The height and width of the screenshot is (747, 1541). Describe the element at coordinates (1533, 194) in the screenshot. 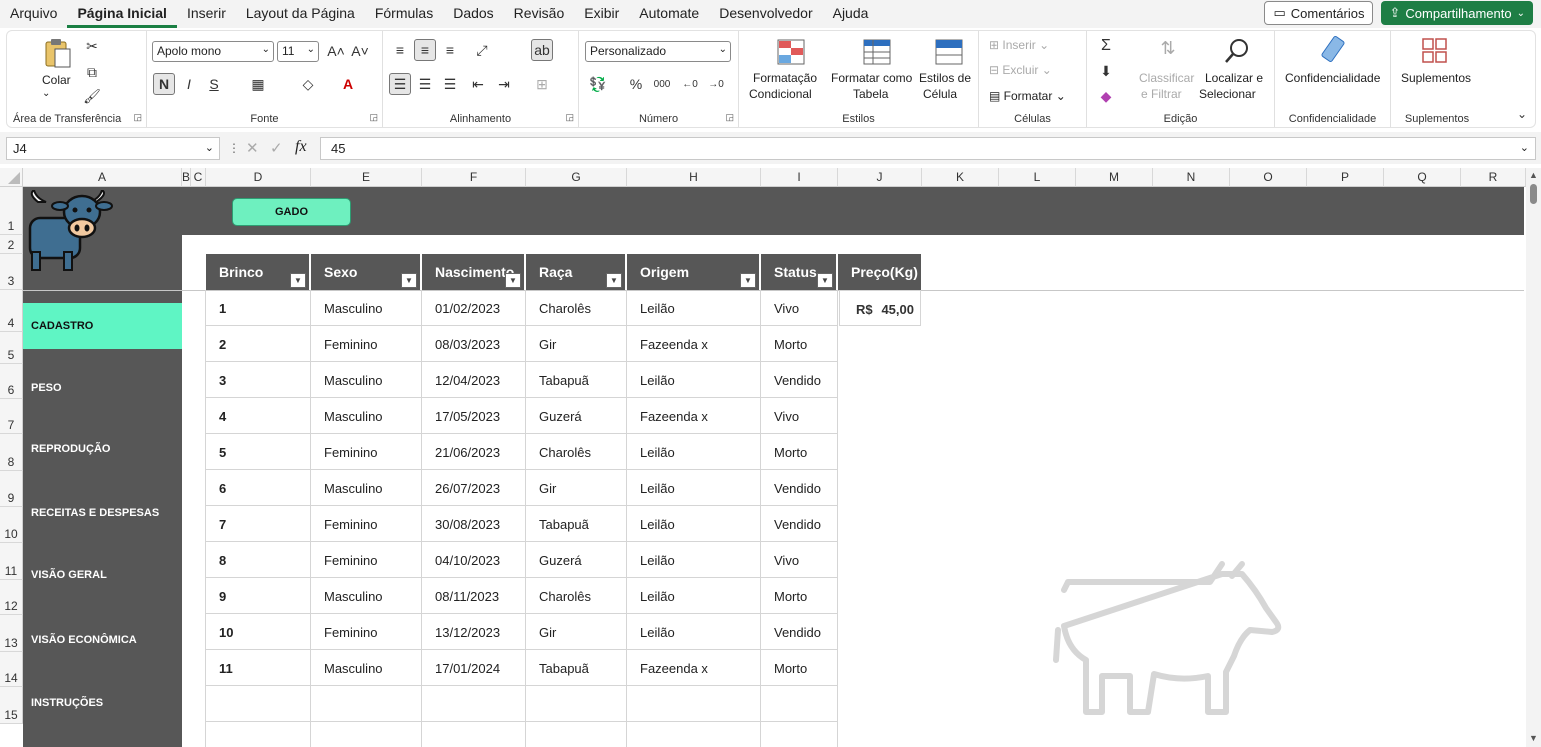

I see `scroll-thumb` at that location.